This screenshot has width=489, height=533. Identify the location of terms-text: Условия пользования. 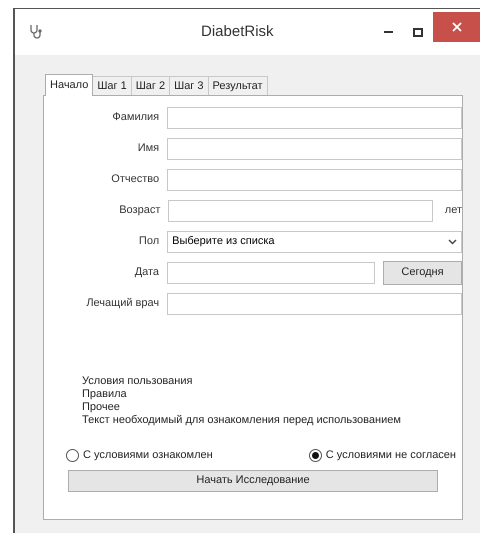
(138, 381).